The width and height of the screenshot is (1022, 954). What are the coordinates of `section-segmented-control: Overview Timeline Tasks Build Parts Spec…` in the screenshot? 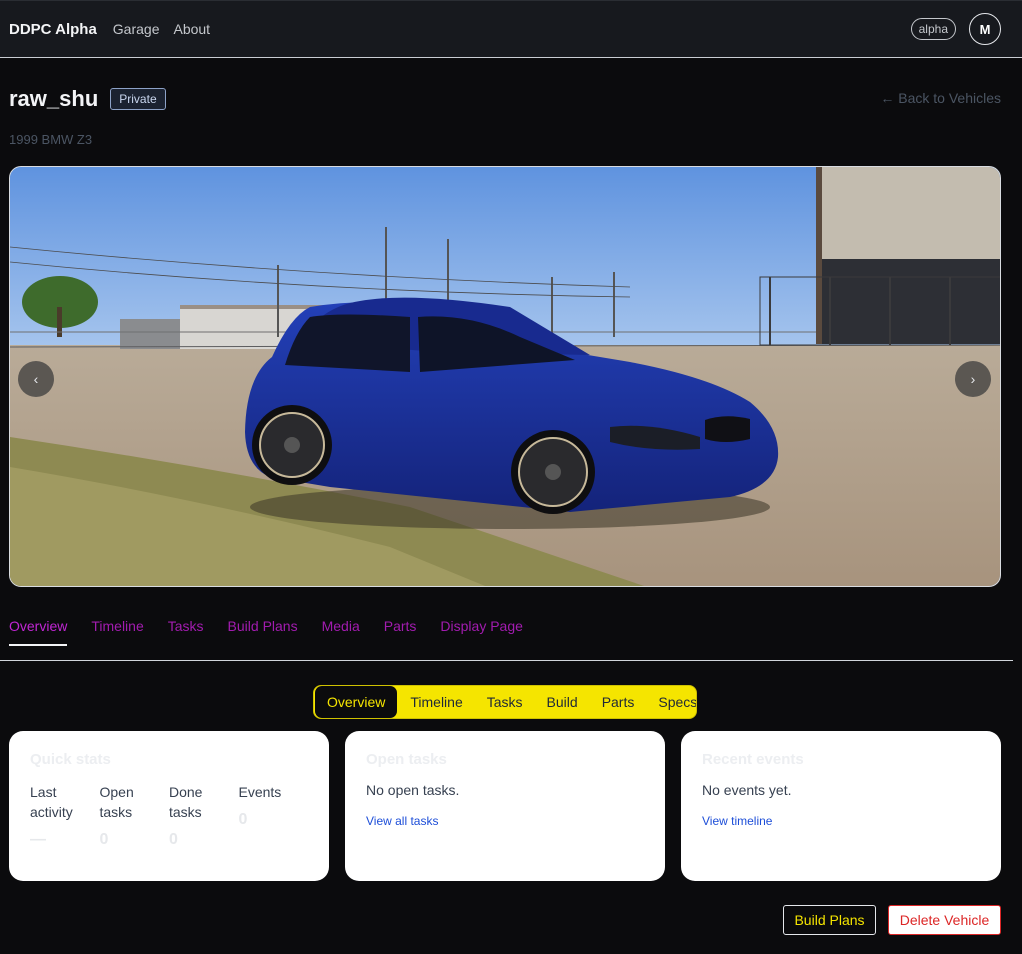 It's located at (505, 702).